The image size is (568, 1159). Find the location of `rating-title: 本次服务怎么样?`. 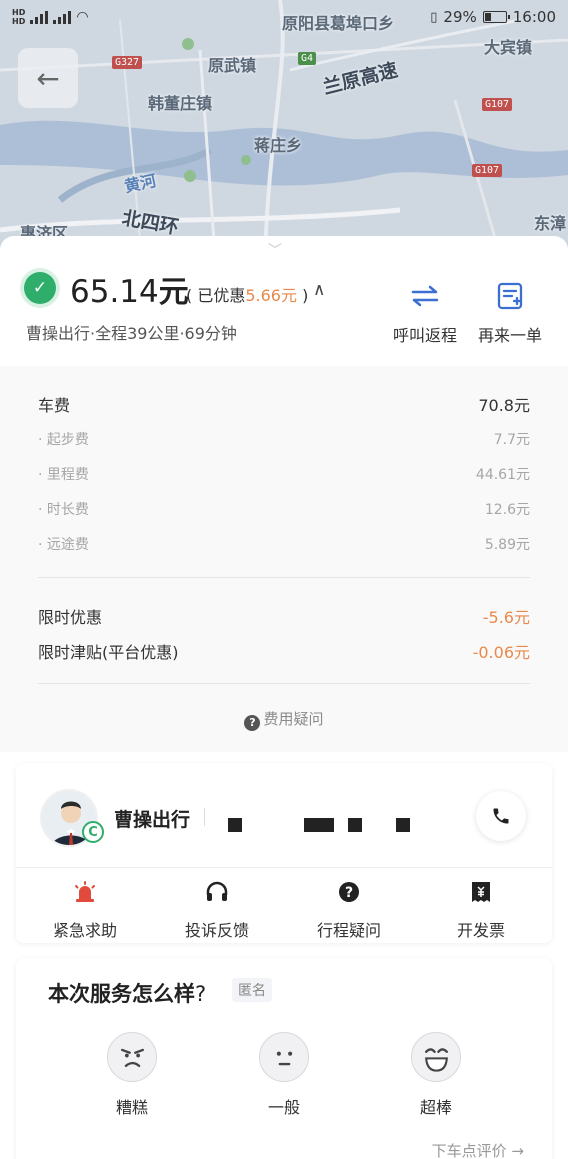

rating-title: 本次服务怎么样? is located at coordinates (127, 994).